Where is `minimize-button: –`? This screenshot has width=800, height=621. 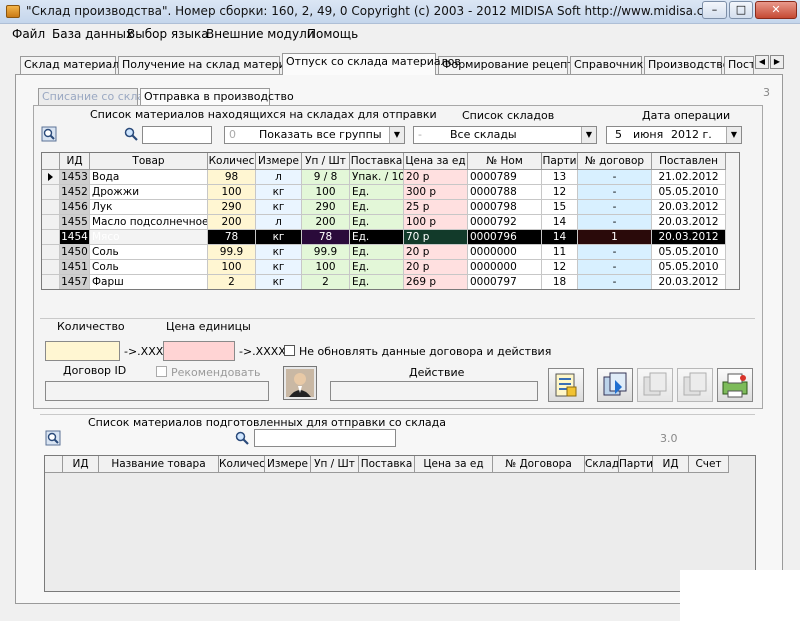
minimize-button: – is located at coordinates (714, 10).